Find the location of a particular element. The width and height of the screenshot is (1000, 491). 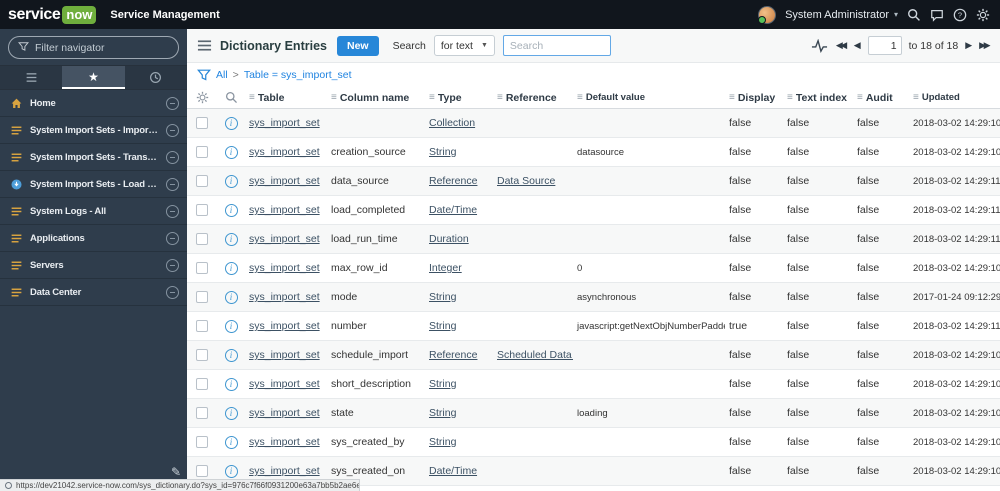

sidebar-item-system-import-sets-import-sets: System Import Sets - Import Sets is located at coordinates (93, 130).